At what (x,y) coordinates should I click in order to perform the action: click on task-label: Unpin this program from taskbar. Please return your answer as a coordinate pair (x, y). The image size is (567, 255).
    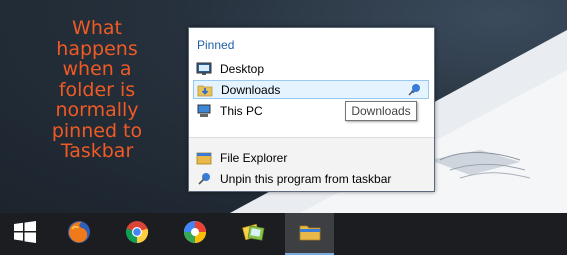
    Looking at the image, I should click on (306, 178).